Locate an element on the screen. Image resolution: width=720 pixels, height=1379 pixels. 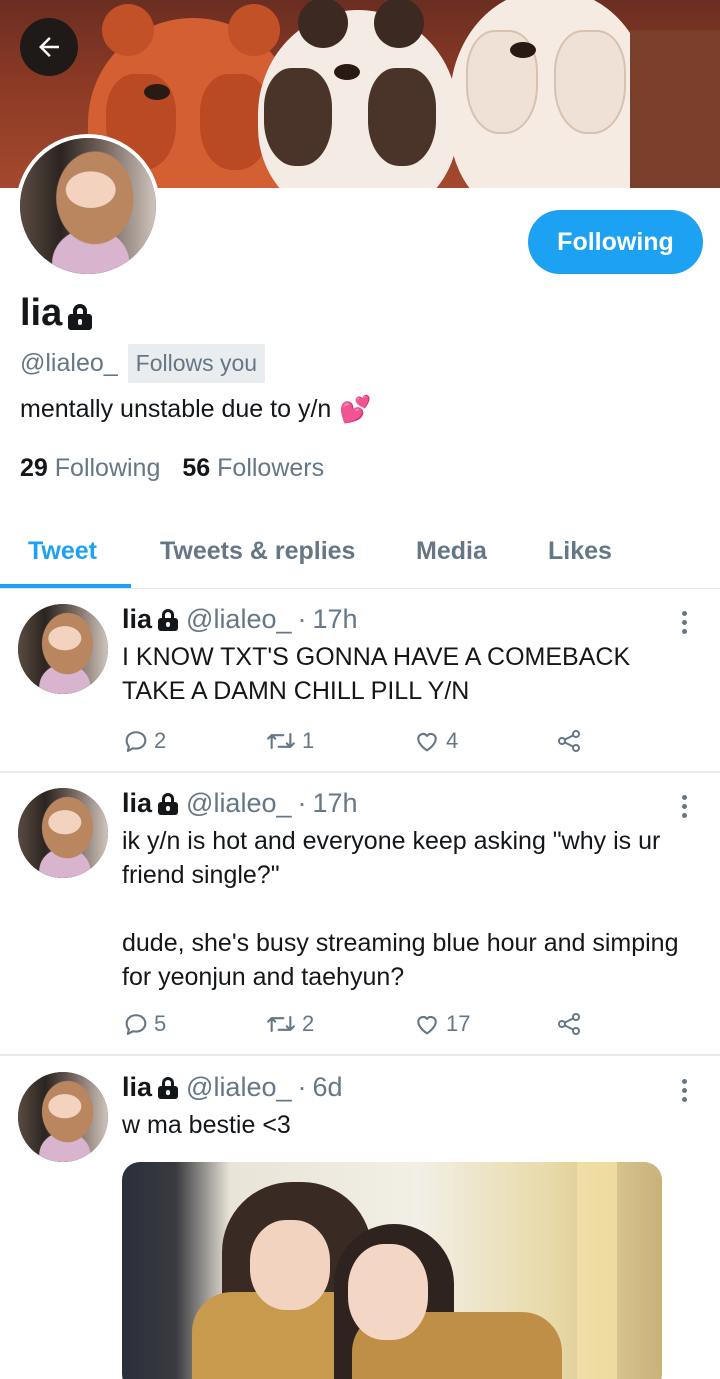
tweet-header: lia @lialeo_ · 6d is located at coordinates (232, 1087).